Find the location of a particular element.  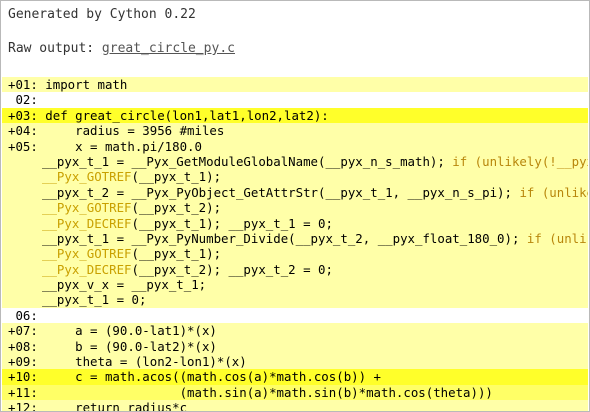

generated-c-line: __Pyx_GOTREF(__pyx_t_2); is located at coordinates (295, 208).